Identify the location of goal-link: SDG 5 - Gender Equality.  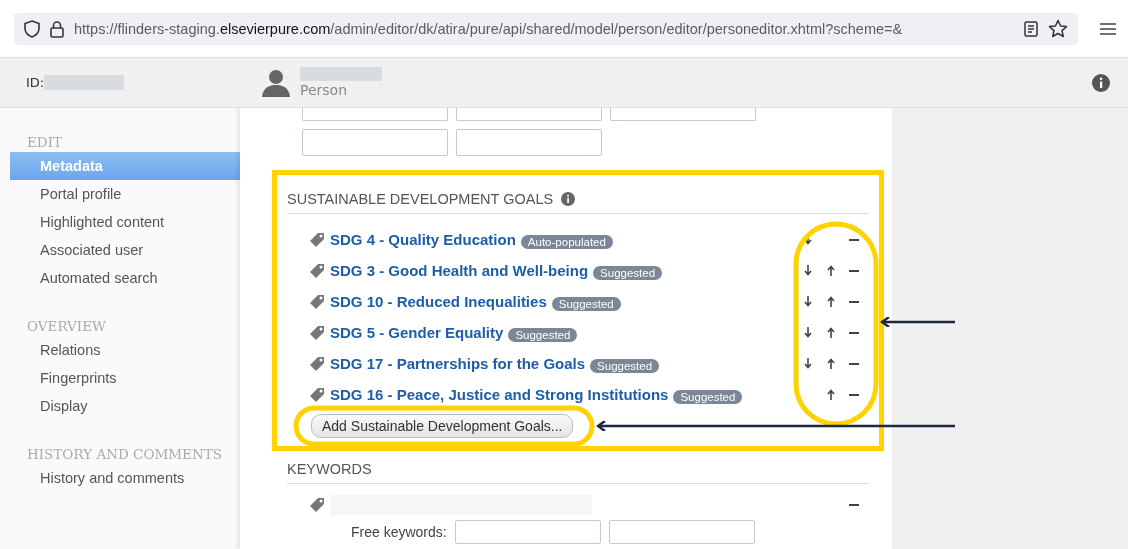
(417, 332).